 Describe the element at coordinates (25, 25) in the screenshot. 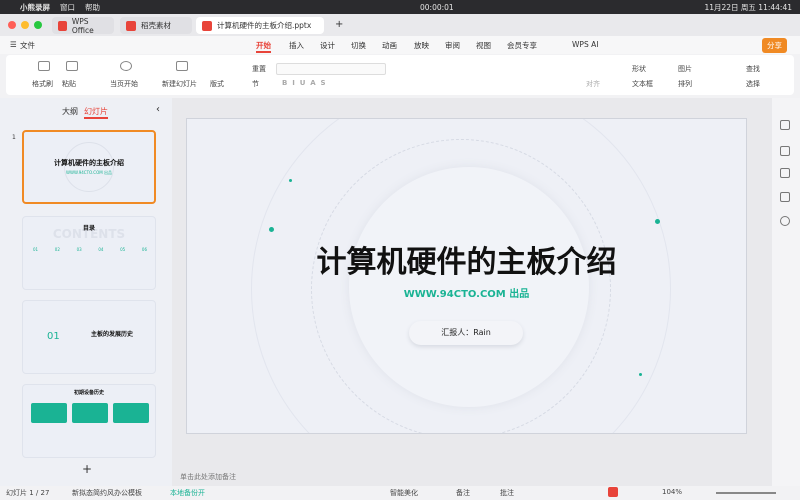

I see `minimize-icon` at that location.